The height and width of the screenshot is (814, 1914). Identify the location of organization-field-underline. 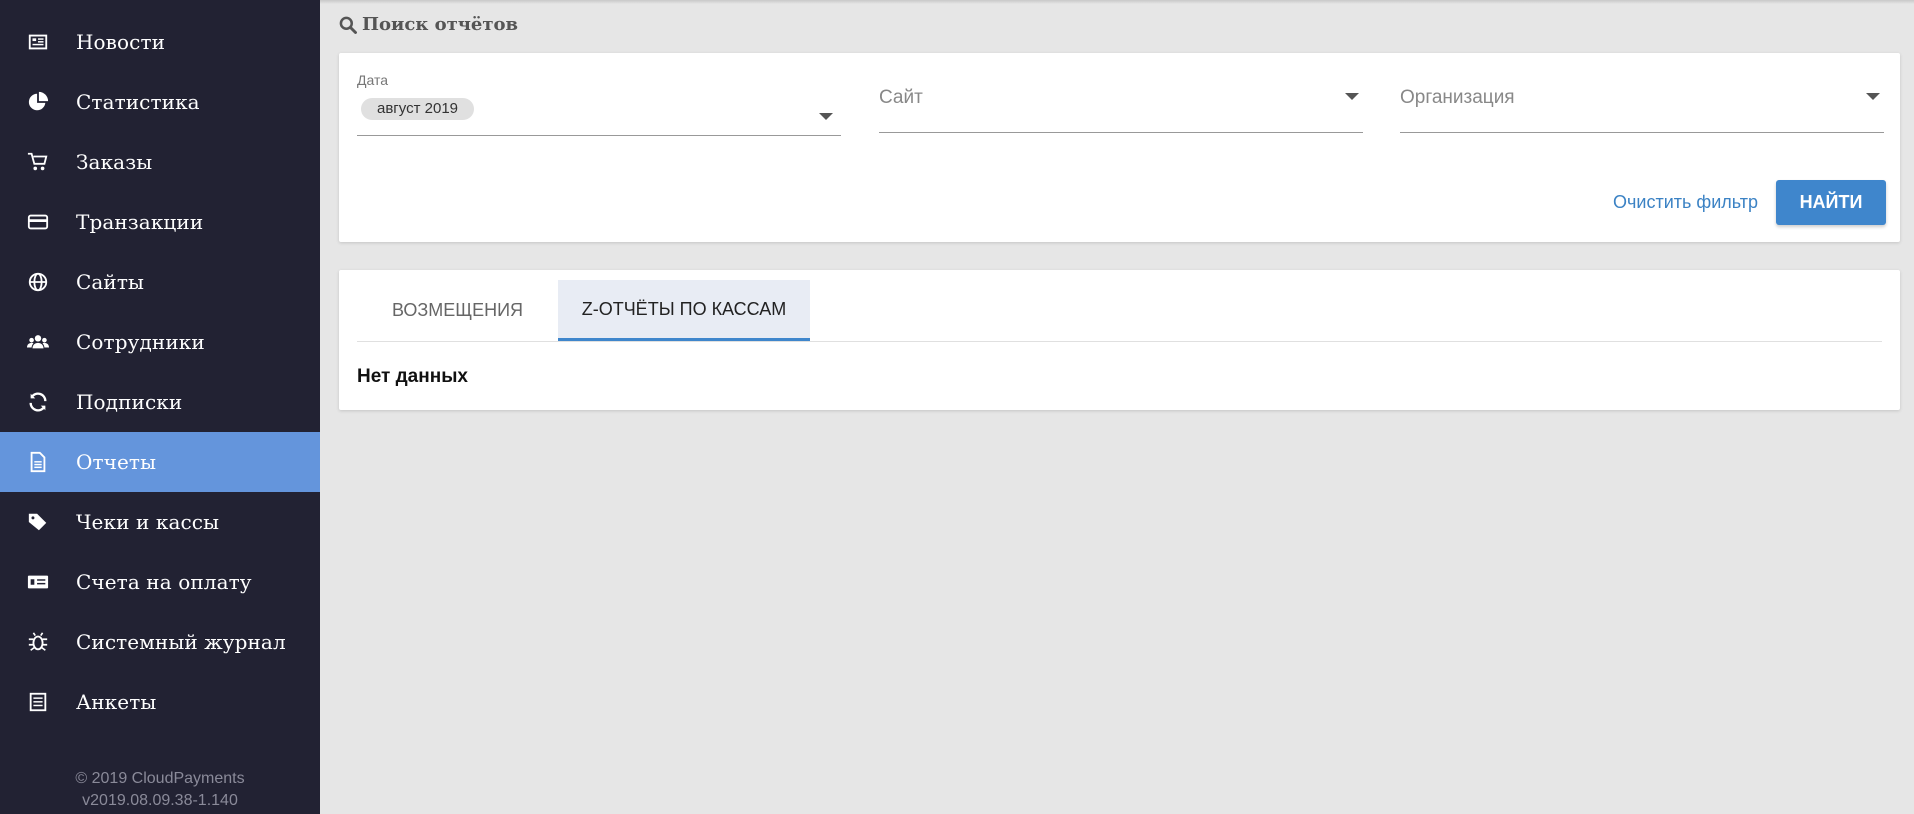
(1642, 132).